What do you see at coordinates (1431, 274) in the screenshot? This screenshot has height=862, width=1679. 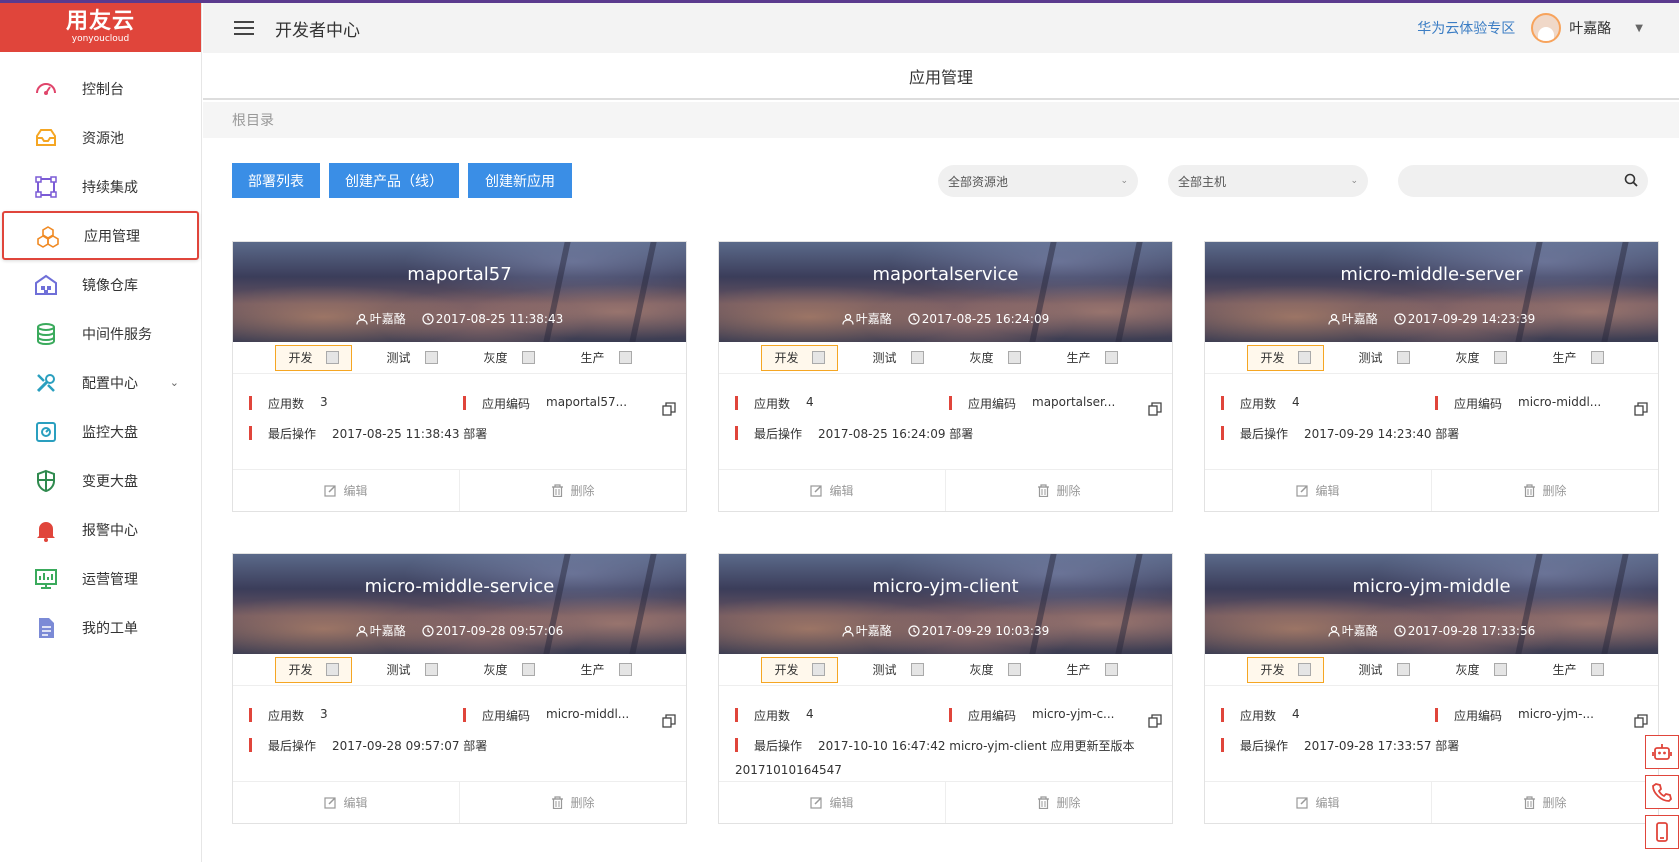 I see `card-app-name: micro-middle-server` at bounding box center [1431, 274].